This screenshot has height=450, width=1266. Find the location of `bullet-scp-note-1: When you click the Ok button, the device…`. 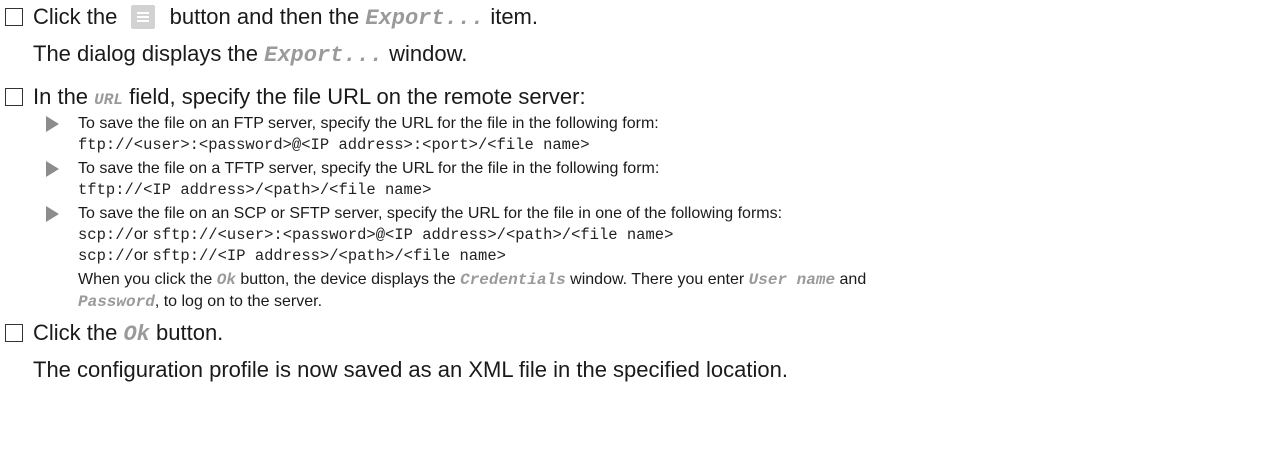

bullet-scp-note-1: When you click the Ok button, the device… is located at coordinates (472, 280).